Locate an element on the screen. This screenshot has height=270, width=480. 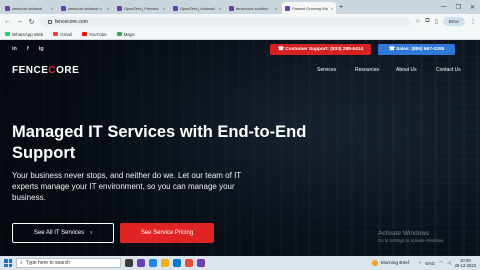
tab-label: OpenText | Infomati is located at coordinates (197, 8).